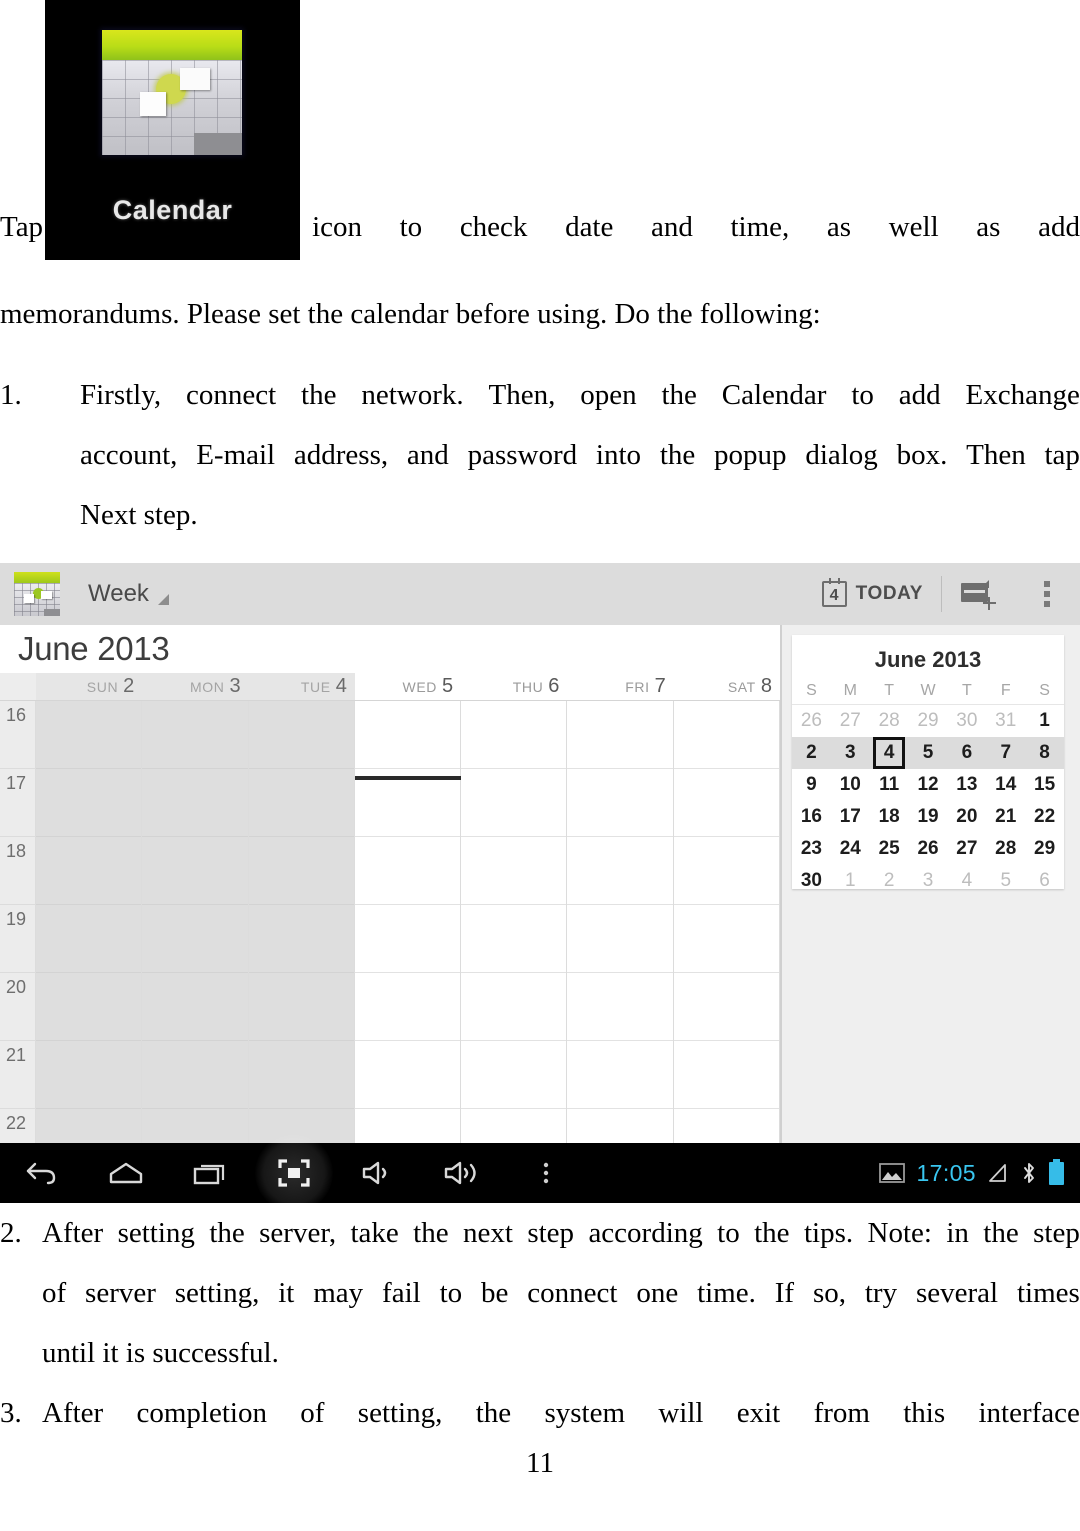 The height and width of the screenshot is (1531, 1080). I want to click on back-button, so click(42, 1173).